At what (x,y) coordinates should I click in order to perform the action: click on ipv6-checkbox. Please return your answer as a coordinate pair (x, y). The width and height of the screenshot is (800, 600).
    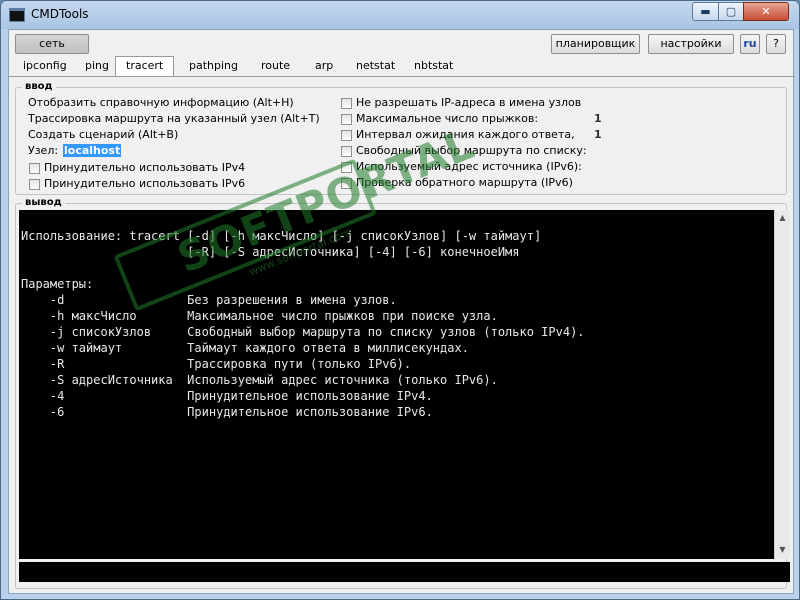
    Looking at the image, I should click on (34, 184).